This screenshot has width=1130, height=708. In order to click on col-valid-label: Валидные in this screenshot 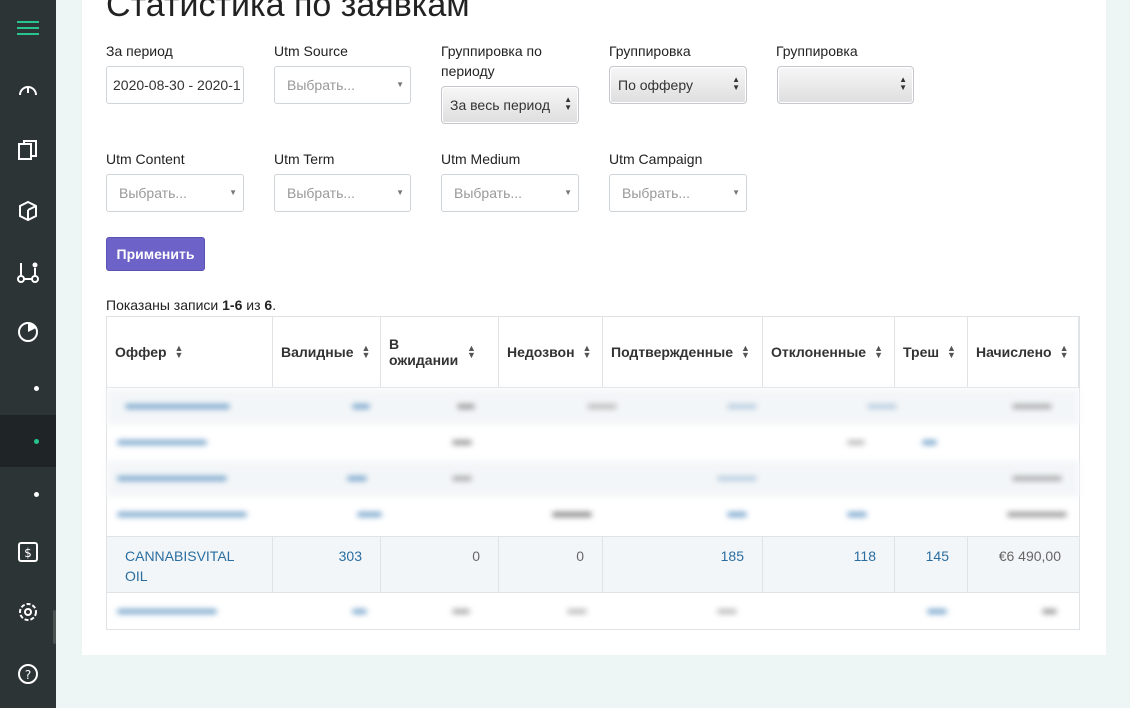, I will do `click(317, 352)`.